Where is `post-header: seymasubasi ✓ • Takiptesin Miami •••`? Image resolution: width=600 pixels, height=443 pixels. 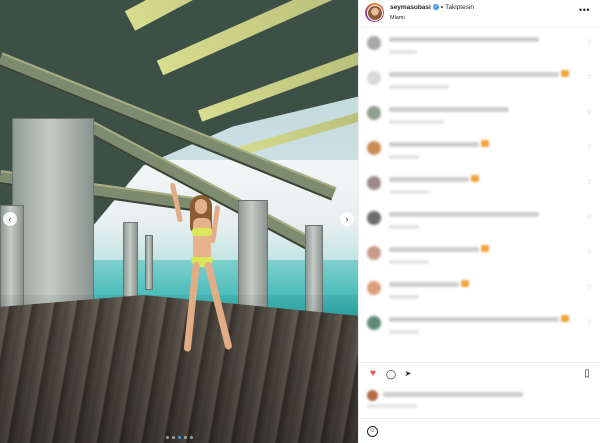 post-header: seymasubasi ✓ • Takiptesin Miami ••• is located at coordinates (479, 14).